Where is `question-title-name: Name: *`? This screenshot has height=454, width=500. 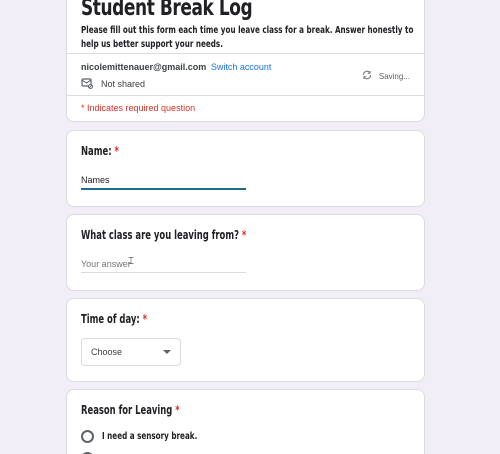 question-title-name: Name: * is located at coordinates (100, 151).